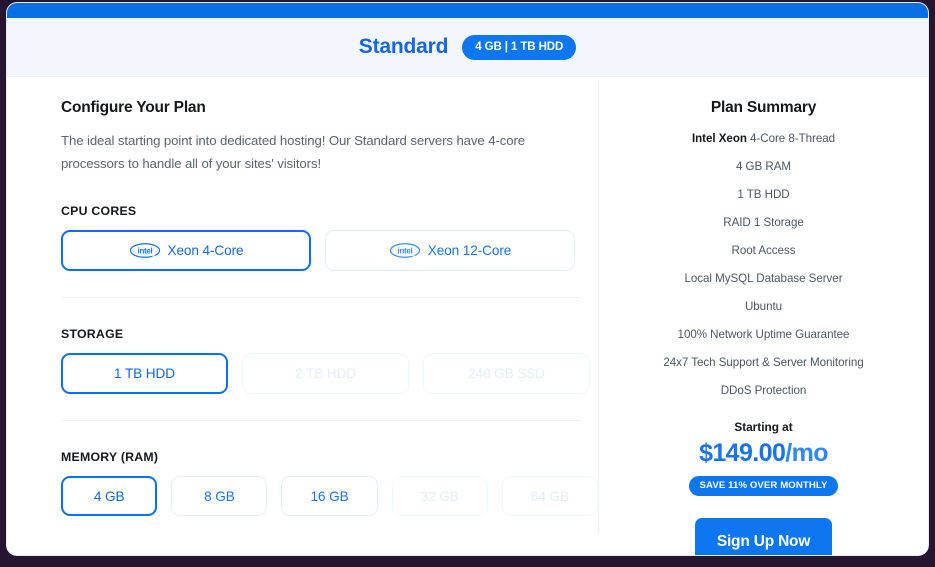 The height and width of the screenshot is (567, 935). I want to click on summary-spec-cpu: Intel Xeon 4-Core 8-Thread, so click(763, 138).